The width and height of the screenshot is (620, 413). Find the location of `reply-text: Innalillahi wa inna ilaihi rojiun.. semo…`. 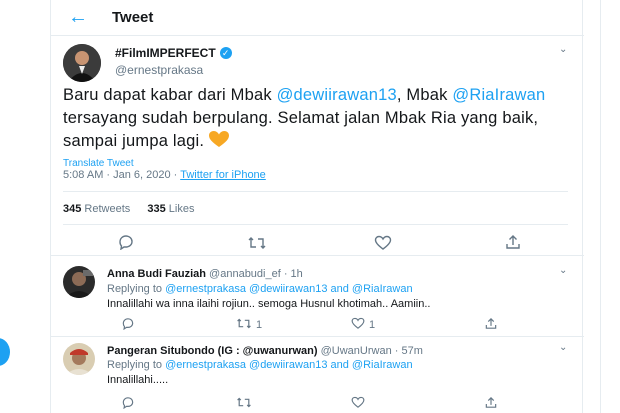

reply-text: Innalillahi wa inna ilaihi rojiun.. semo… is located at coordinates (269, 304).